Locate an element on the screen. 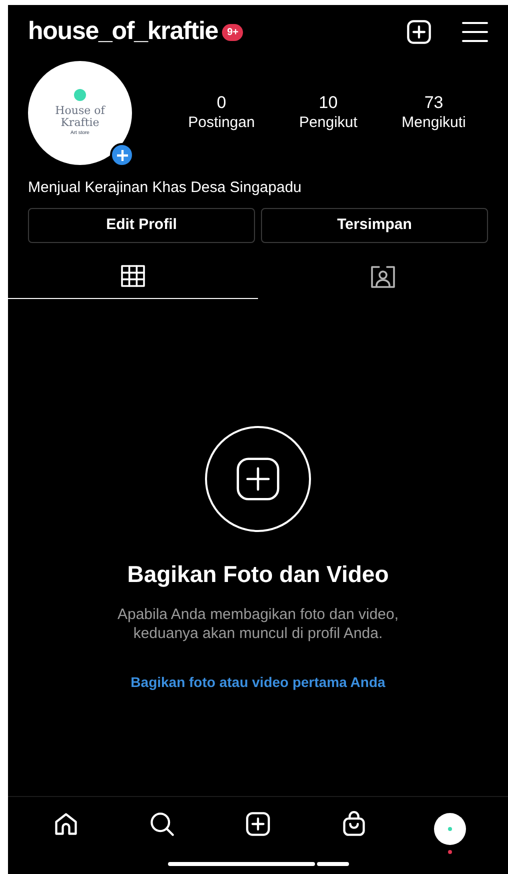  notification-badge: 9+ is located at coordinates (233, 32).